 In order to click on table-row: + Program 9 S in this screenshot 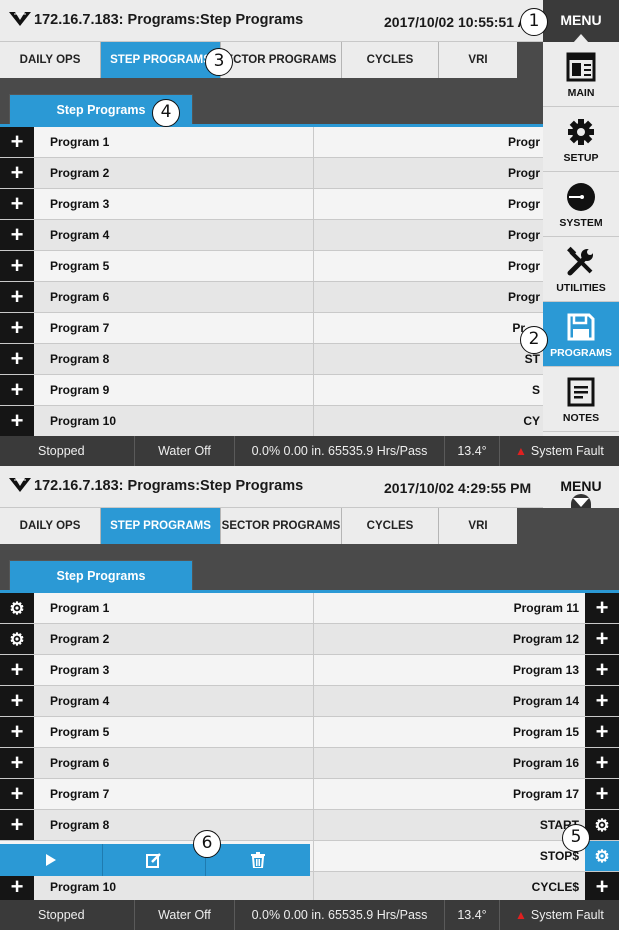, I will do `click(309, 390)`.